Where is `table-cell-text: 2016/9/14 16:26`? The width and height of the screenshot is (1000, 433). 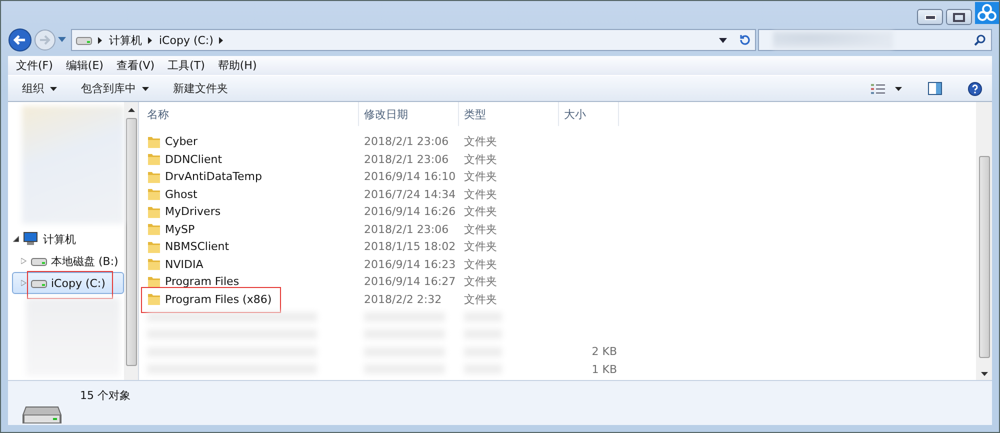 table-cell-text: 2016/9/14 16:26 is located at coordinates (410, 212).